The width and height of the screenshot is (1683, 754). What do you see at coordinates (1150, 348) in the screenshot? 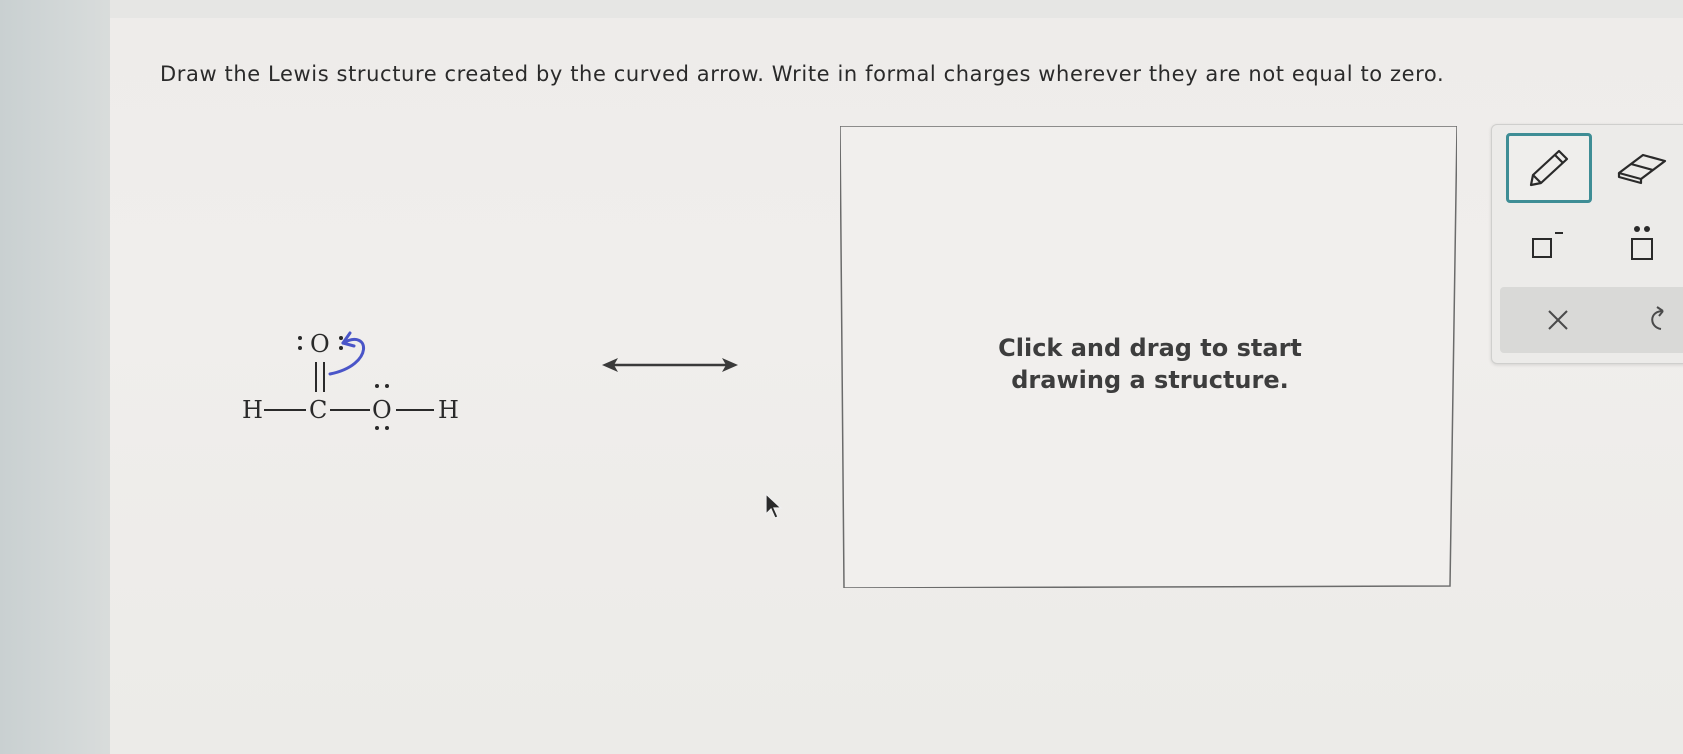
I see `canvas-hint-line1: Click and drag to start` at bounding box center [1150, 348].